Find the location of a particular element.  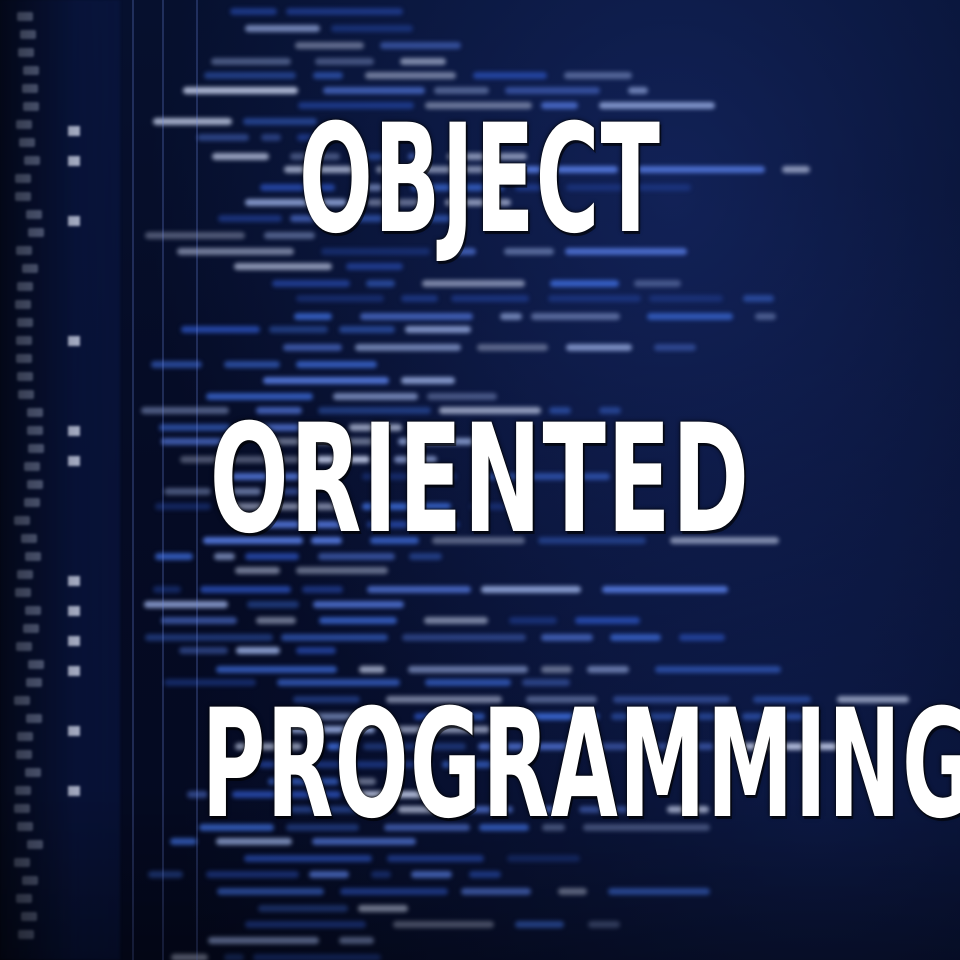

headline-line-programming: PROGRAMMING is located at coordinates (580, 765).